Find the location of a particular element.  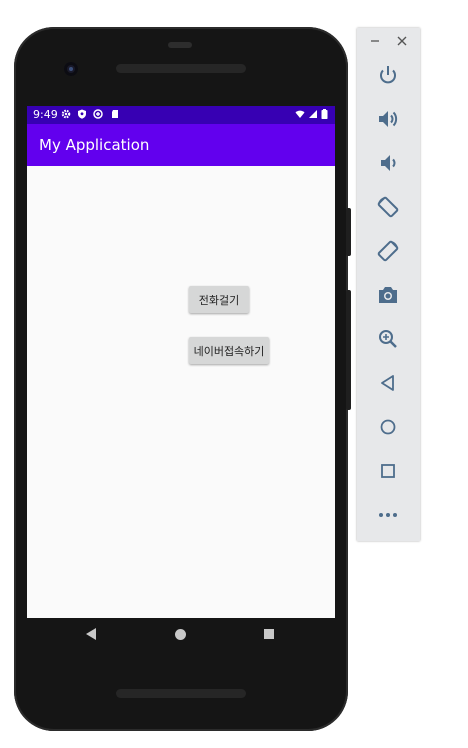

status-bar: 9:49 is located at coordinates (181, 115).